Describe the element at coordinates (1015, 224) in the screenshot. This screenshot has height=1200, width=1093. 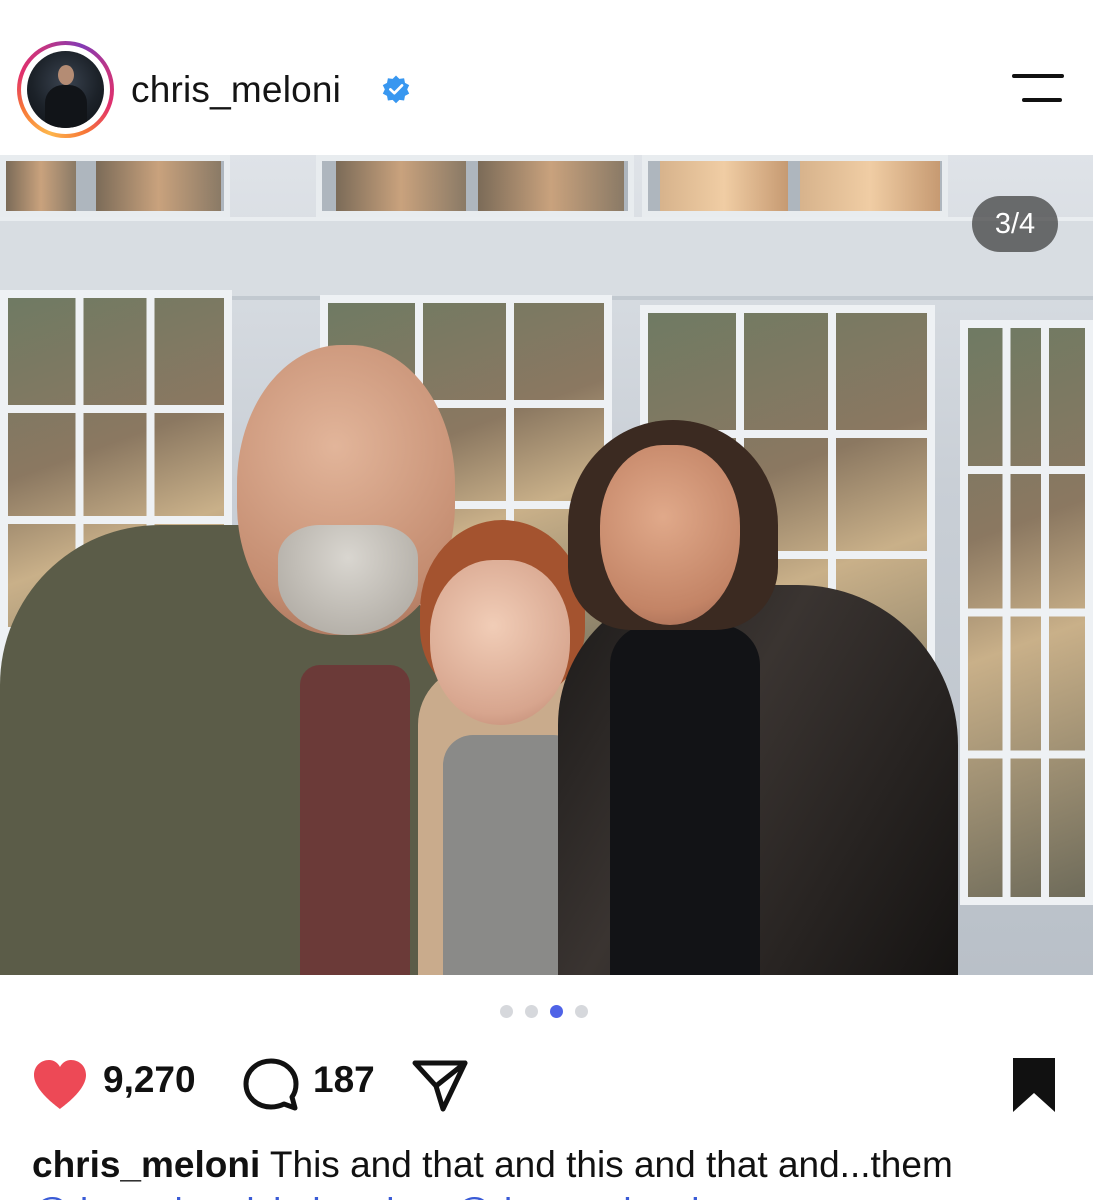
I see `carousel-counter-badge: 3/4` at that location.